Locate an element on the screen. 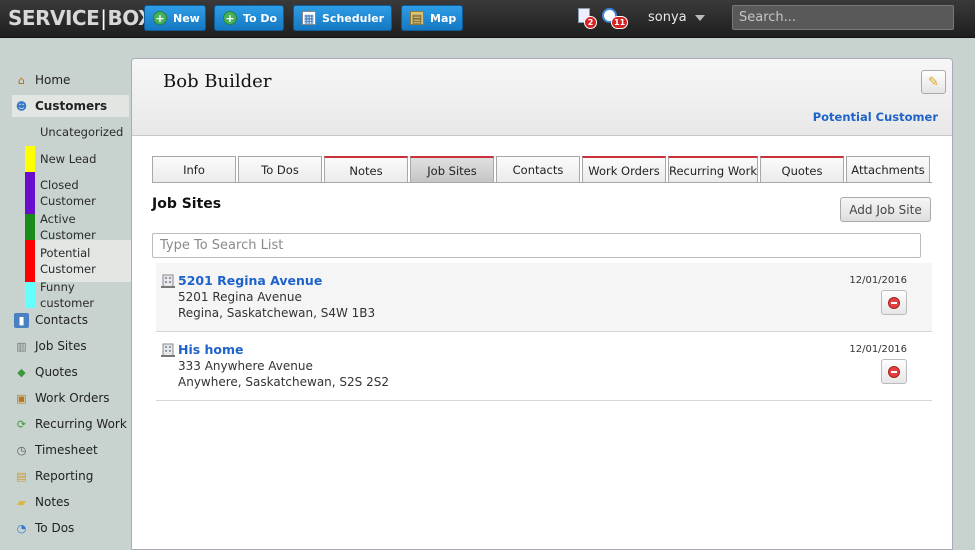  sidebar-item-customers: ☻ Customers is located at coordinates (70, 106).